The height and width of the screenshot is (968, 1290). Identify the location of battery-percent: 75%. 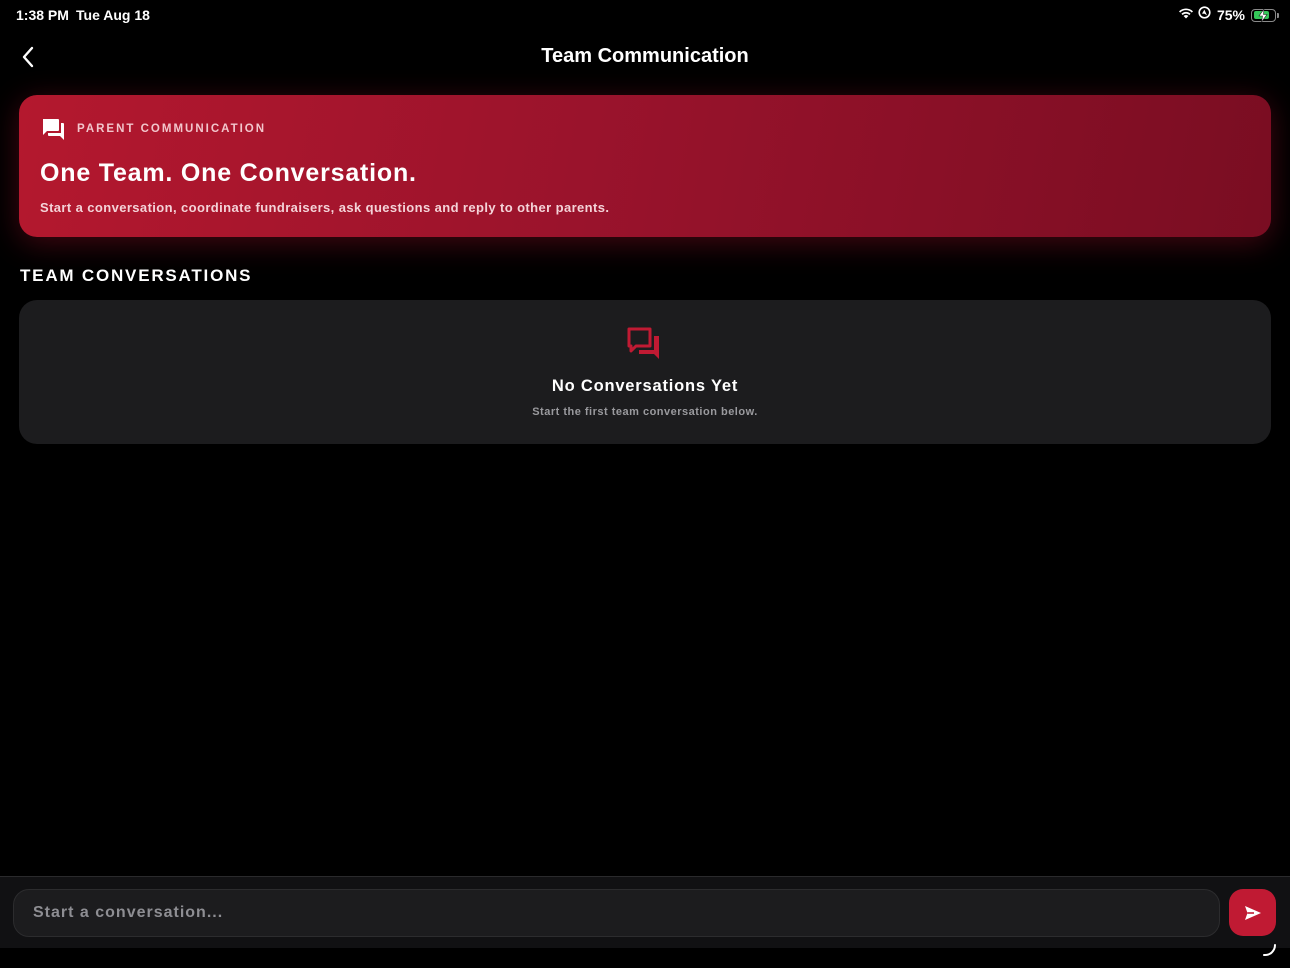
(1230, 15).